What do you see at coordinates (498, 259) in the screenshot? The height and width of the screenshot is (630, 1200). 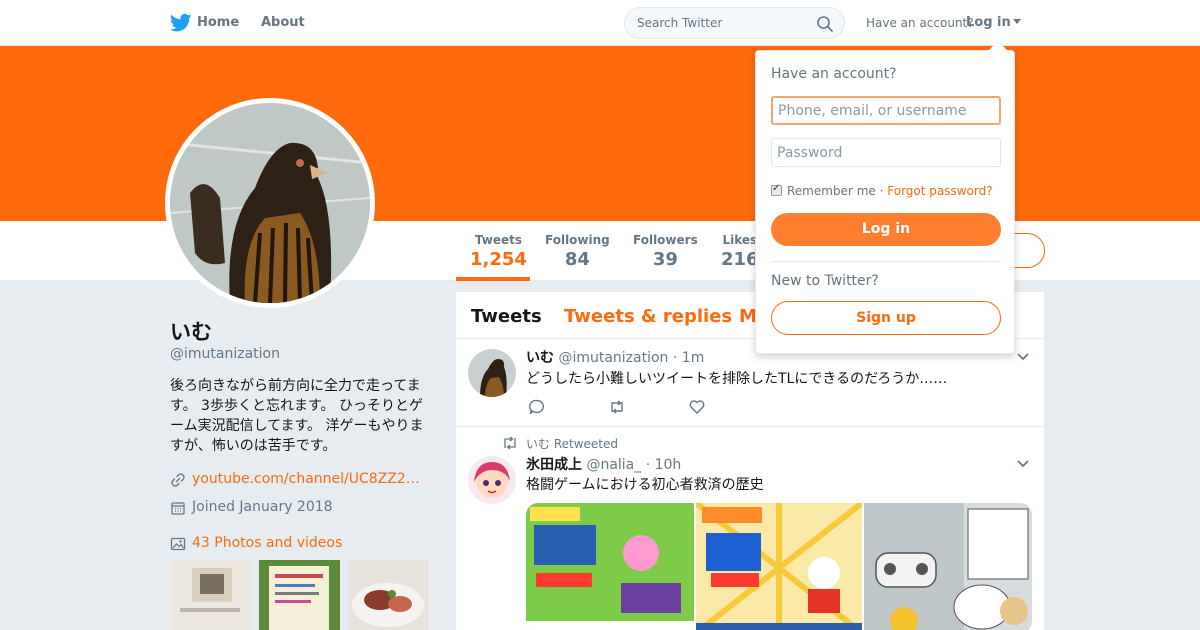 I see `stat-value: 1,254` at bounding box center [498, 259].